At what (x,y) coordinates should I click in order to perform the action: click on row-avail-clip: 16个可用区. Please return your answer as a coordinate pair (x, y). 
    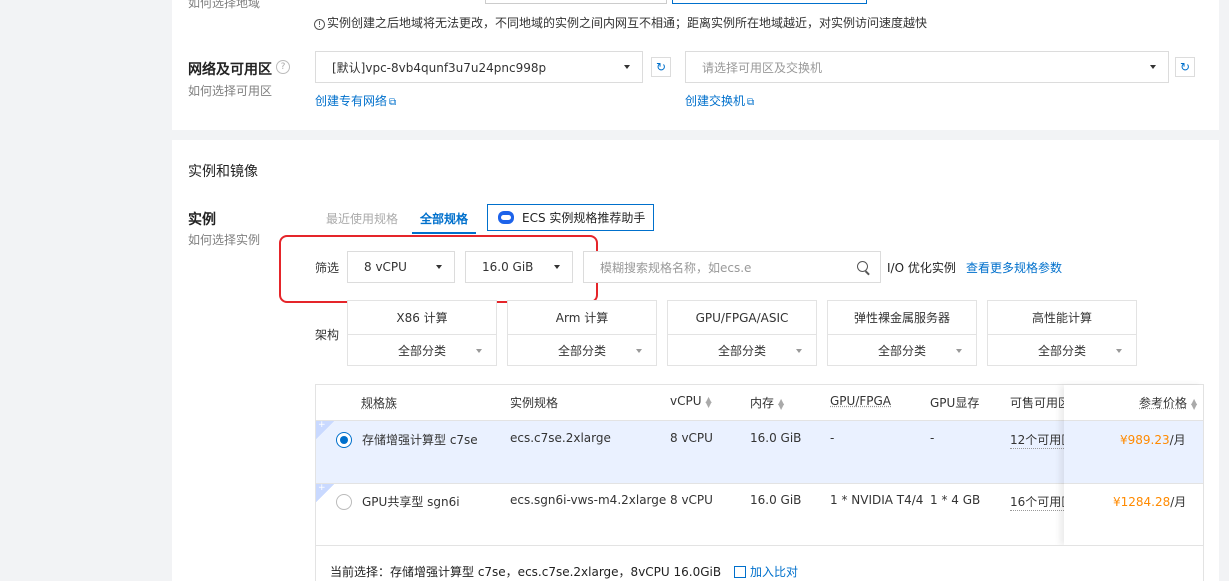
    Looking at the image, I should click on (1037, 502).